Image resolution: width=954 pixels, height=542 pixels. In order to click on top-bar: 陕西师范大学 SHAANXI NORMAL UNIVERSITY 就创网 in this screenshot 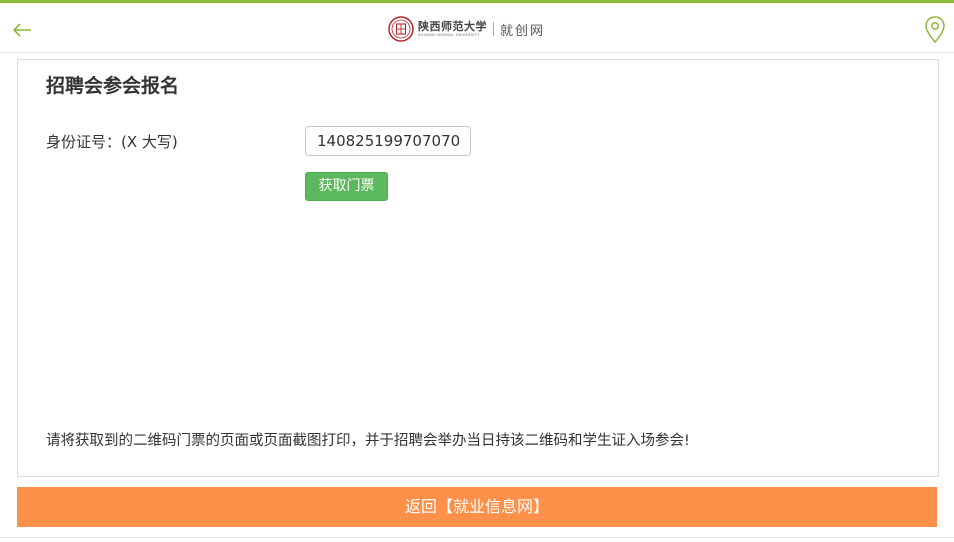, I will do `click(477, 26)`.